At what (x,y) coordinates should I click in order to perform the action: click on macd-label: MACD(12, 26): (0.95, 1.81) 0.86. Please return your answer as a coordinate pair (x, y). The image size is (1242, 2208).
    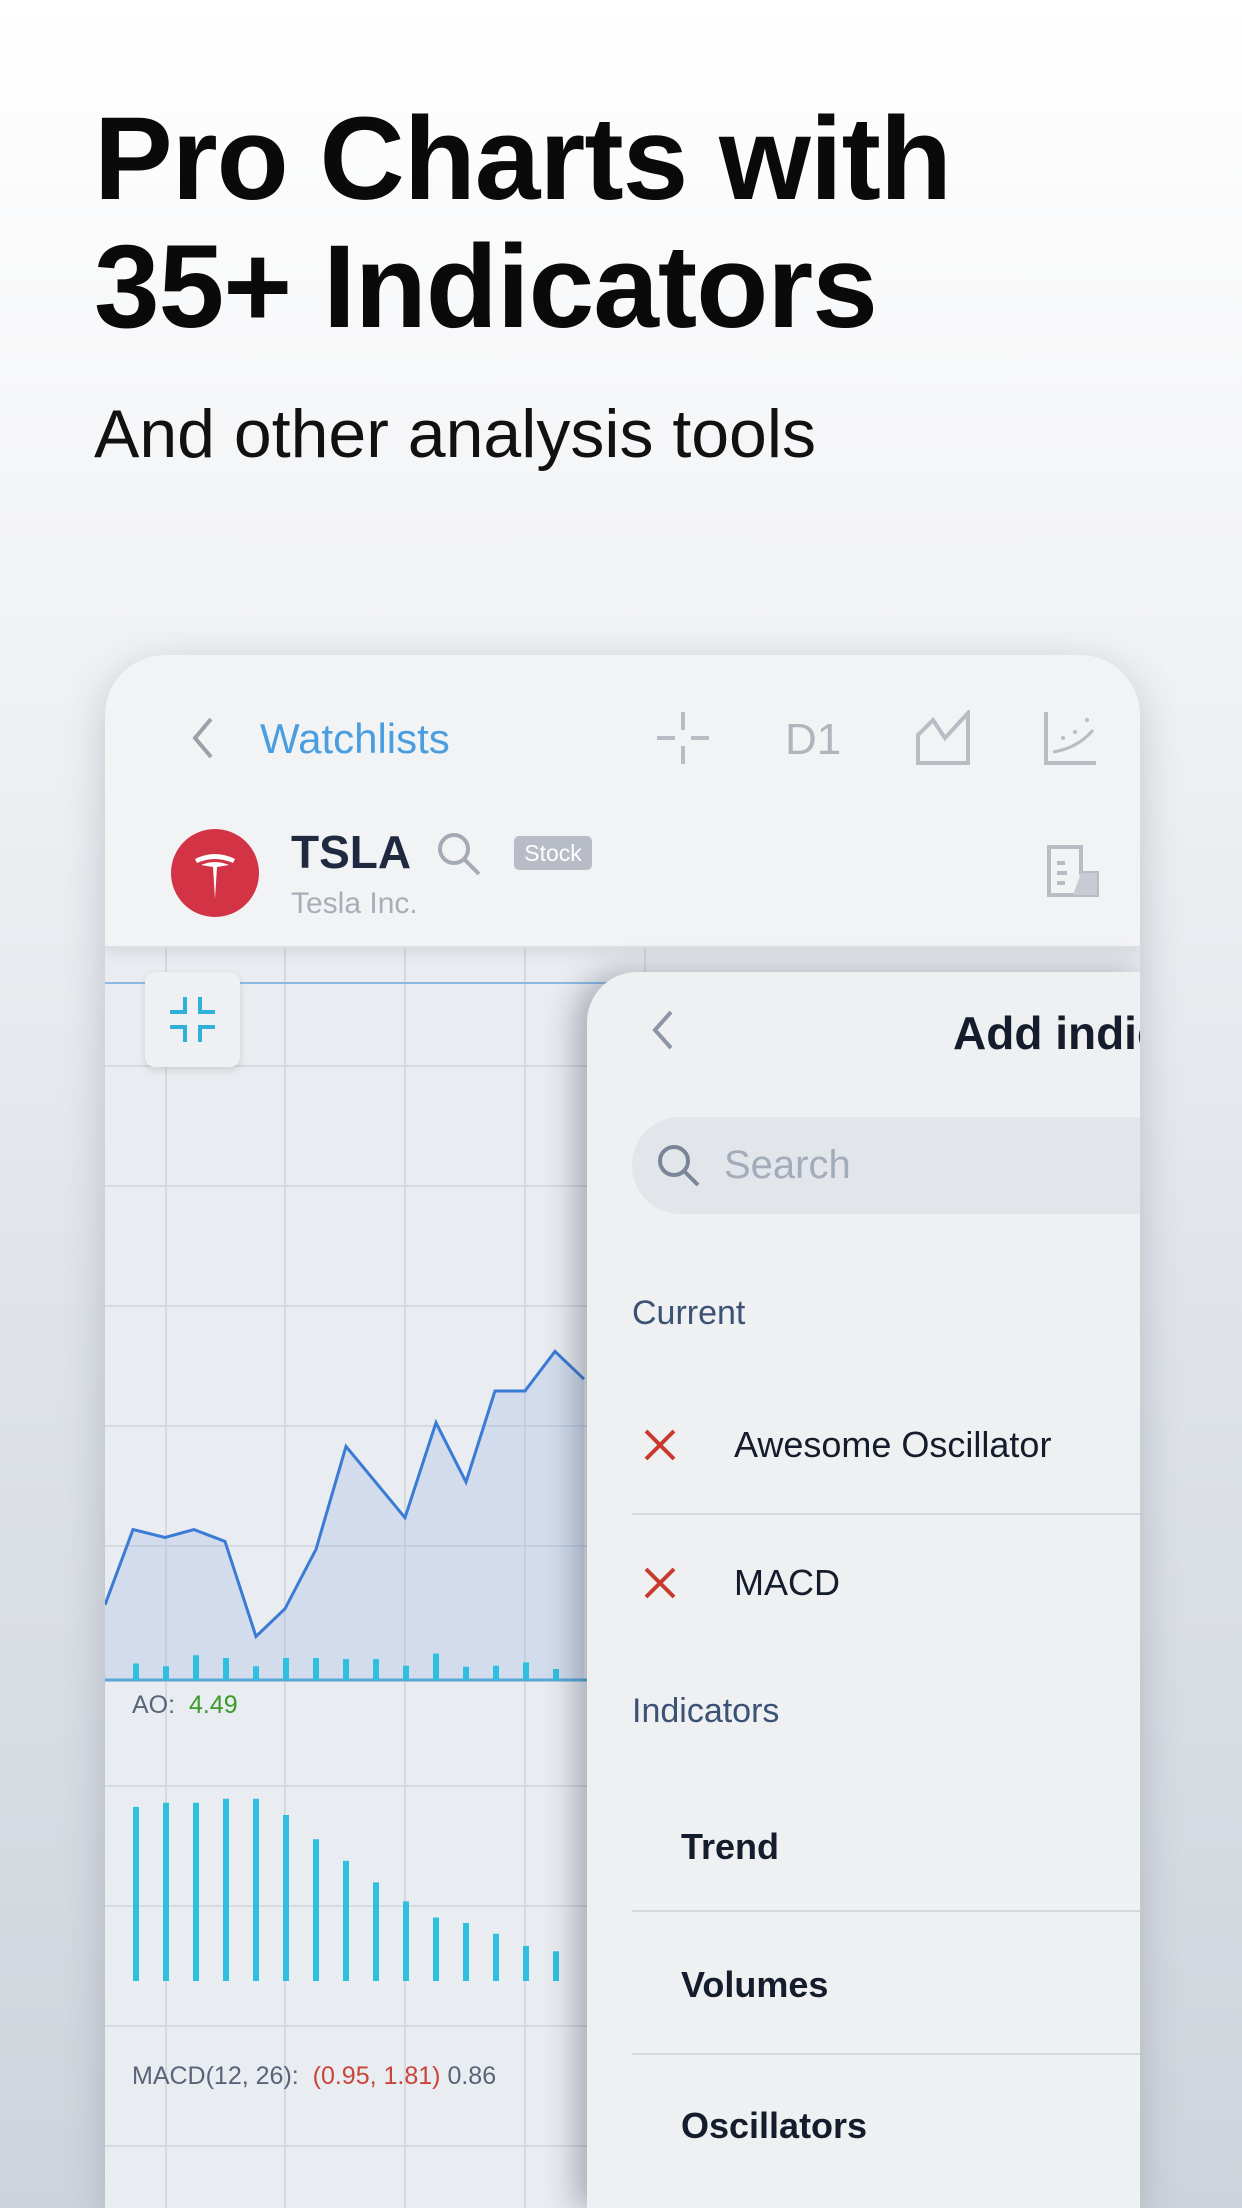
    Looking at the image, I should click on (314, 2076).